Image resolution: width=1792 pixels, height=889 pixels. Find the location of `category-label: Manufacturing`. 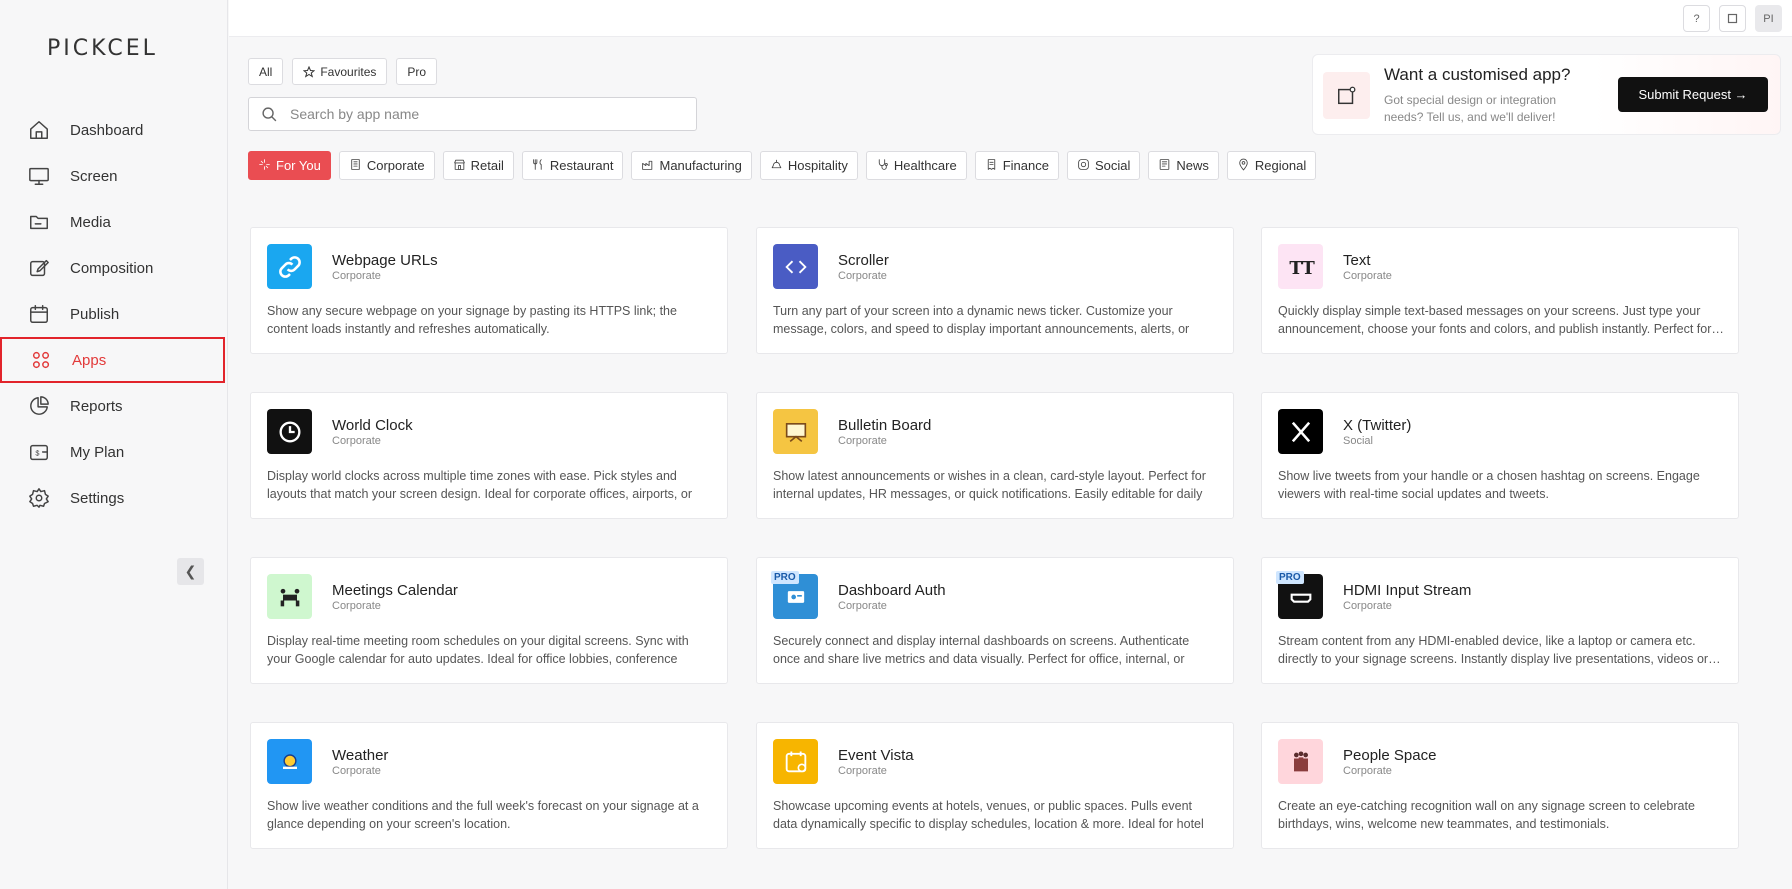

category-label: Manufacturing is located at coordinates (700, 165).